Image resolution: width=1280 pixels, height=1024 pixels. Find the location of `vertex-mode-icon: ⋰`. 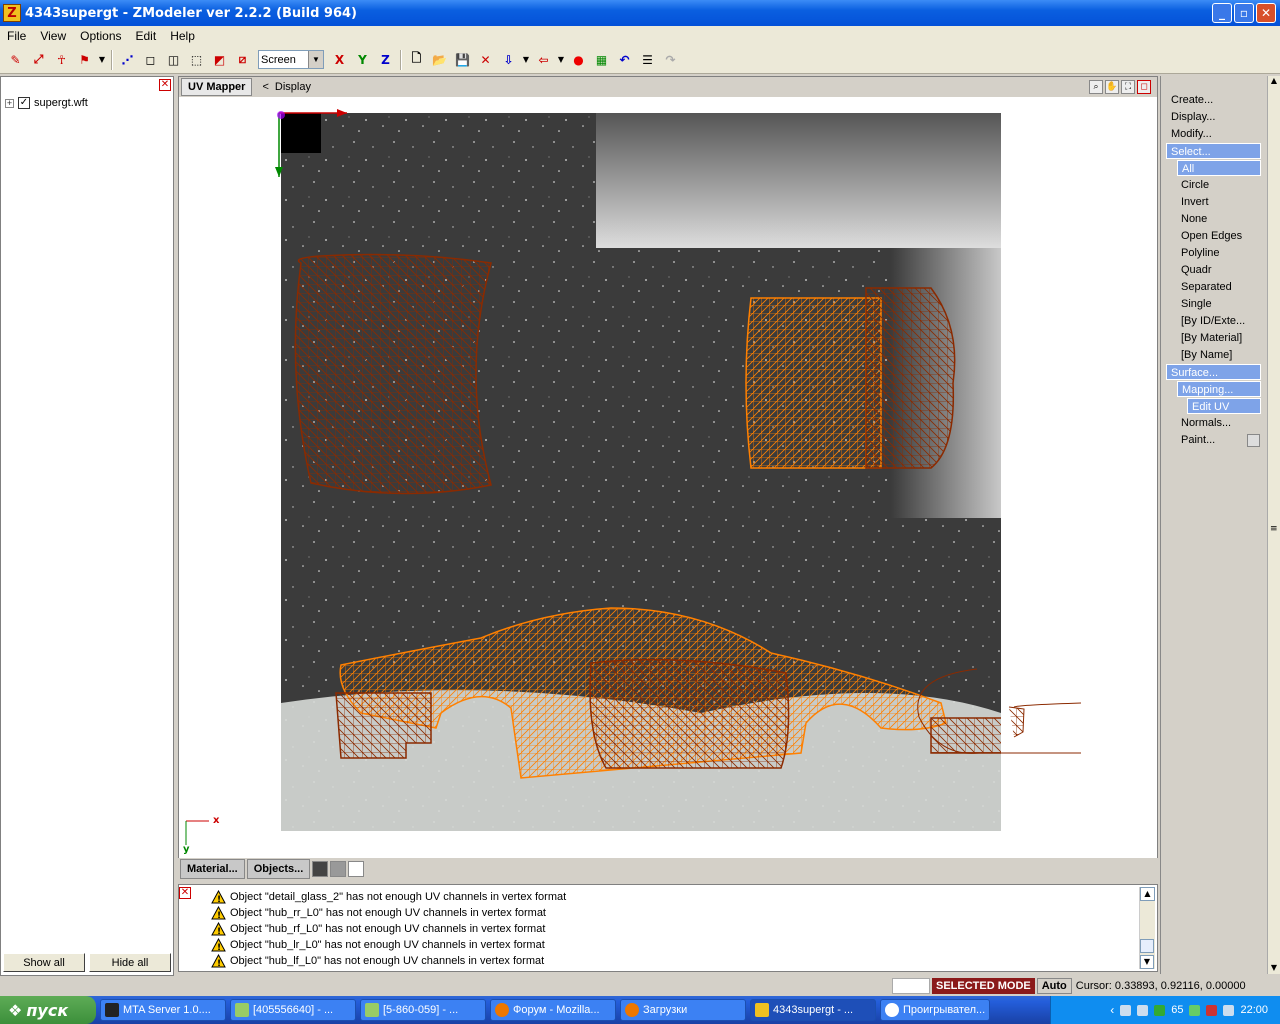

vertex-mode-icon: ⋰ is located at coordinates (127, 59).